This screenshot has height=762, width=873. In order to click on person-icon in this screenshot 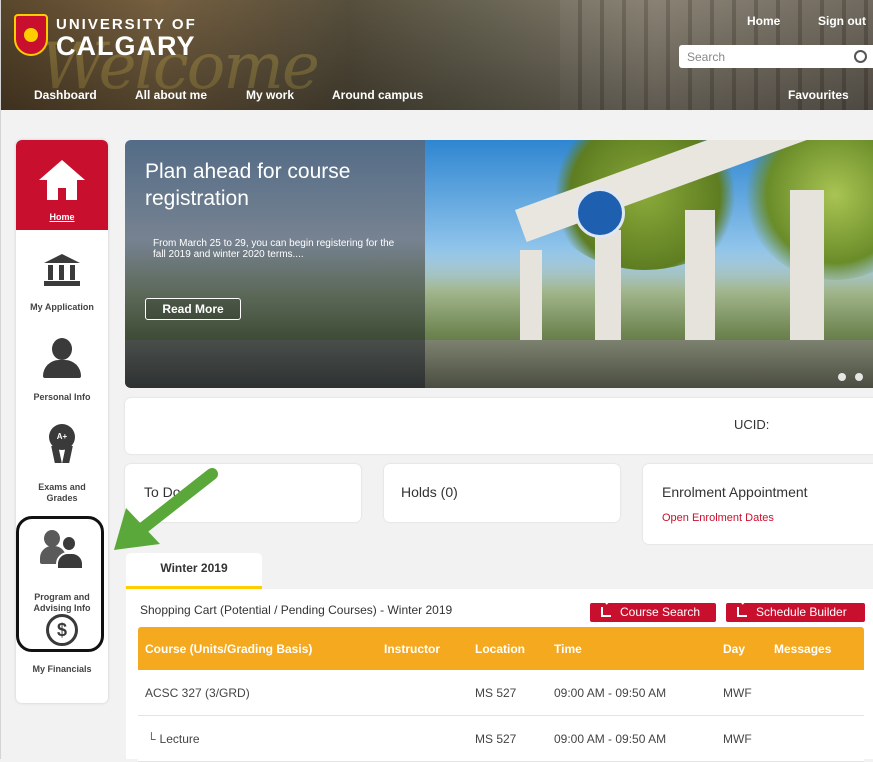, I will do `click(62, 358)`.